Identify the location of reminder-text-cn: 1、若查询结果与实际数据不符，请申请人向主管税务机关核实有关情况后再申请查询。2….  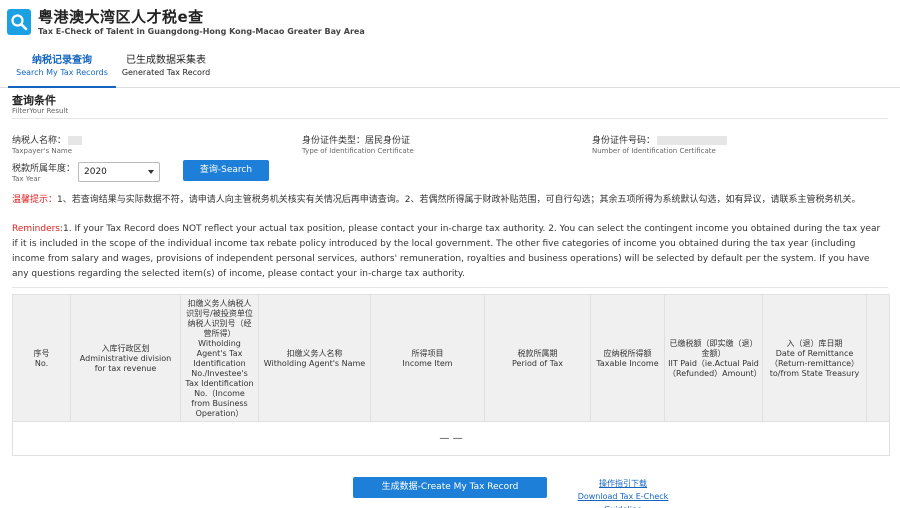
(459, 200).